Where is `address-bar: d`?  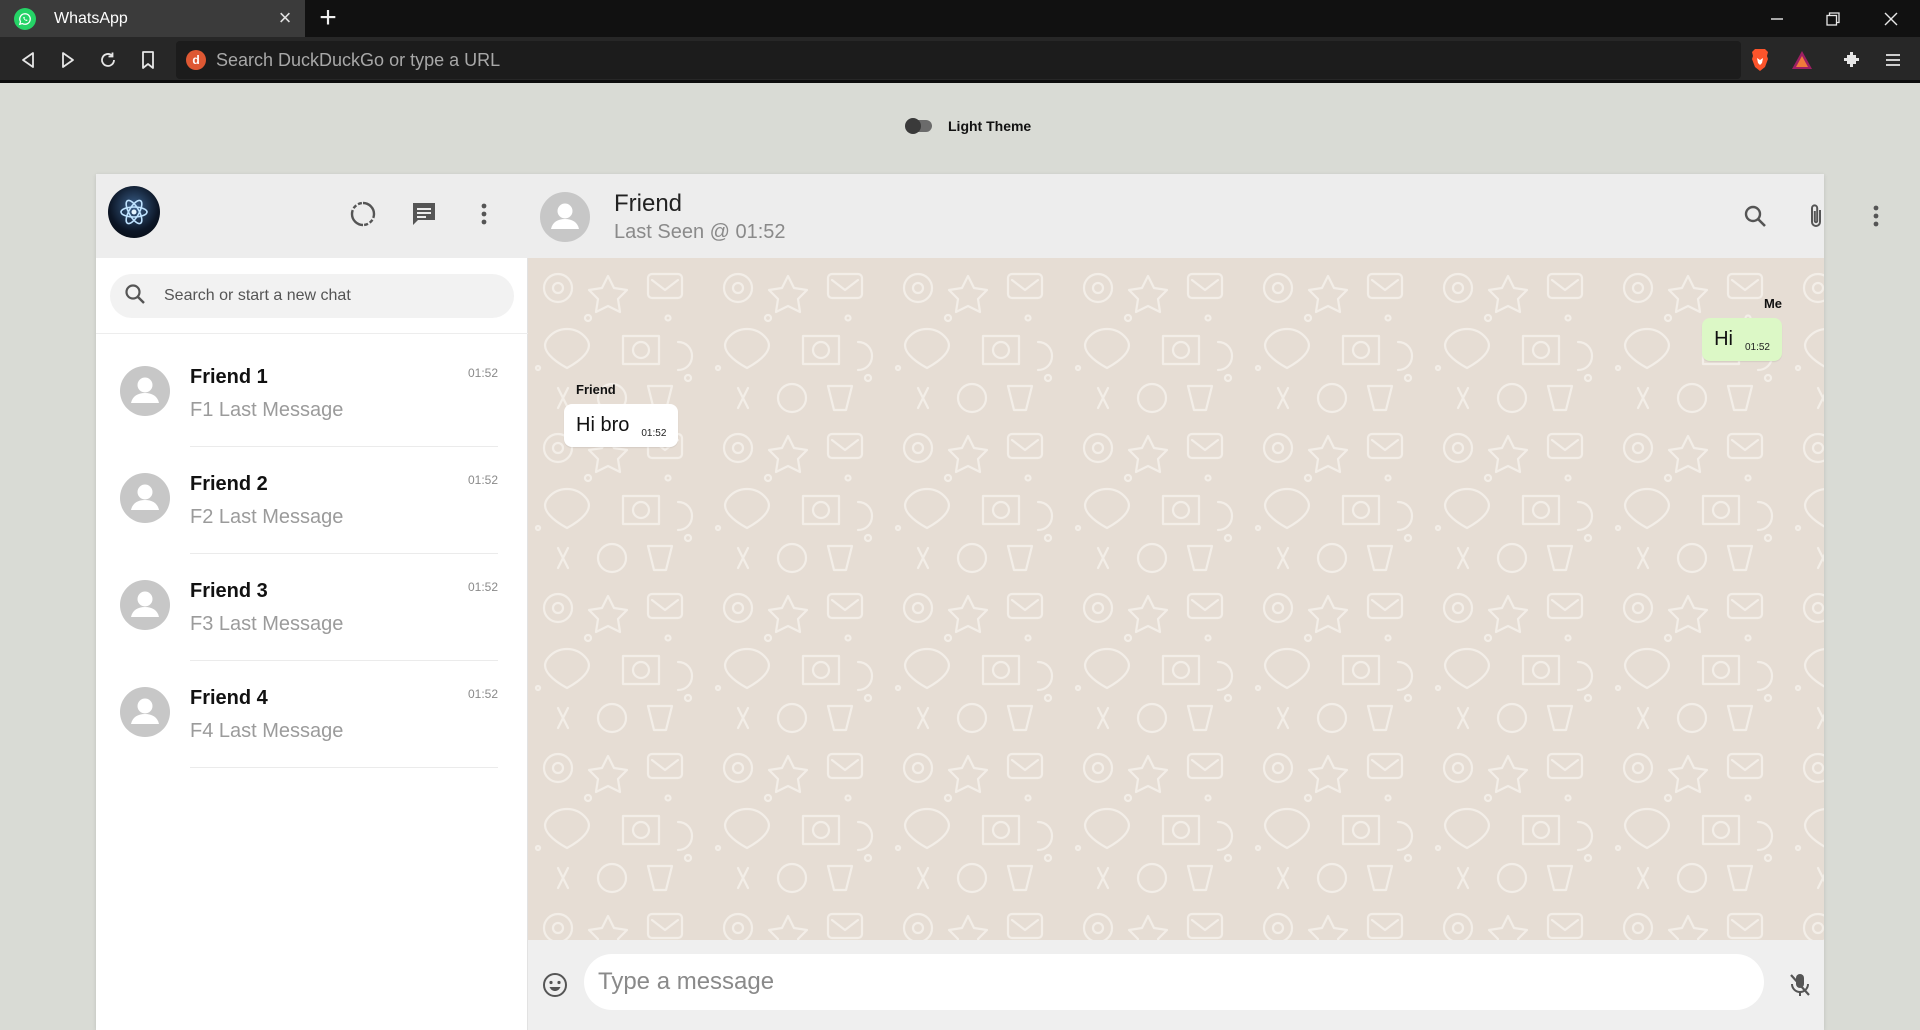 address-bar: d is located at coordinates (958, 60).